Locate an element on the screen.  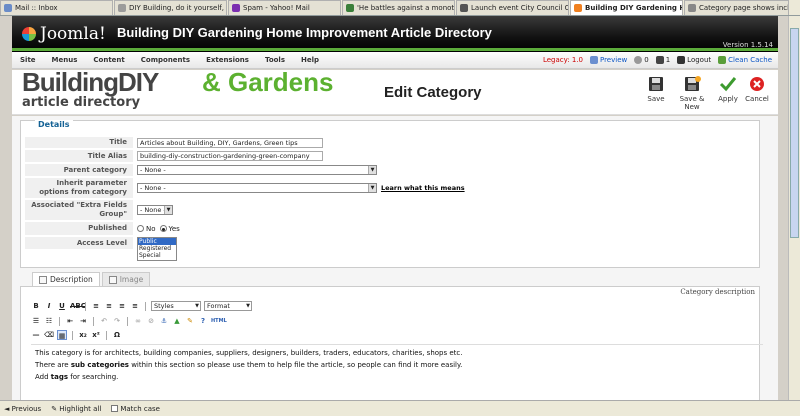
highlight-all-button: ✎ Highlight all is located at coordinates (76, 409).